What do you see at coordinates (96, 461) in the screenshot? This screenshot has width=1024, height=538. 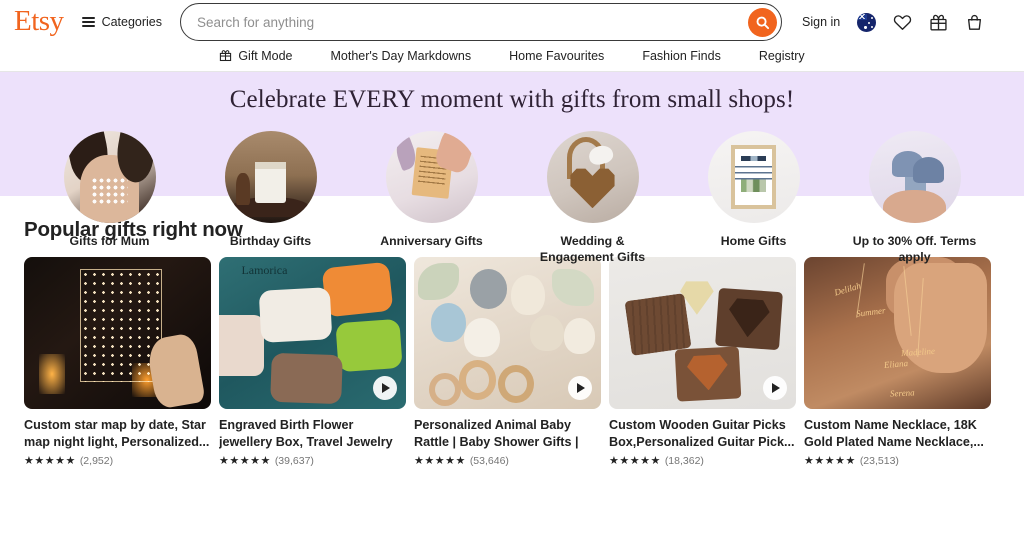 I see `review-count: (2,952)` at bounding box center [96, 461].